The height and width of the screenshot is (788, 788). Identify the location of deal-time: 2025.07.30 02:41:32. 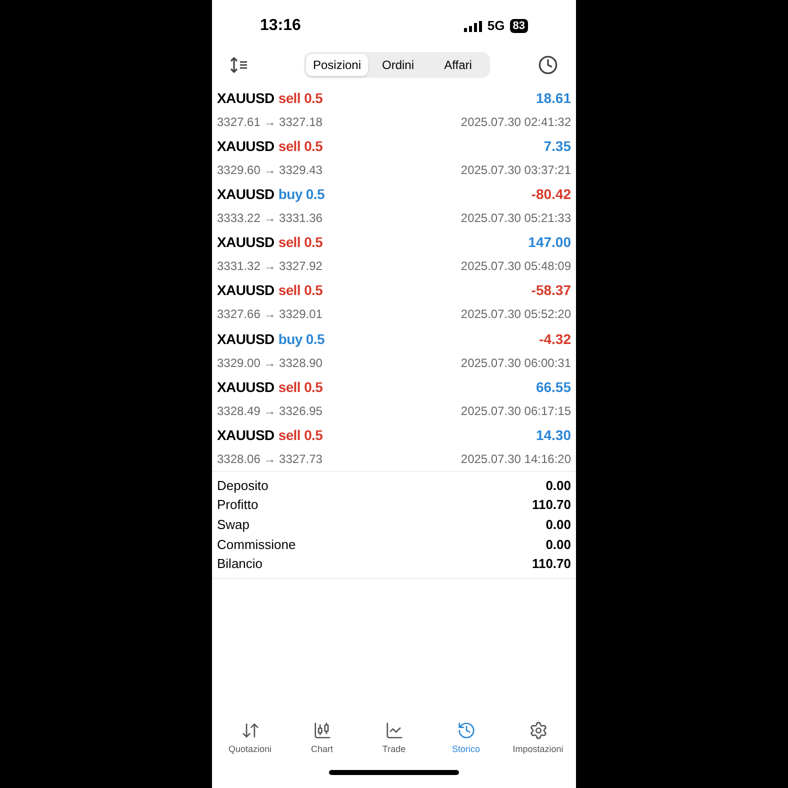
(515, 122).